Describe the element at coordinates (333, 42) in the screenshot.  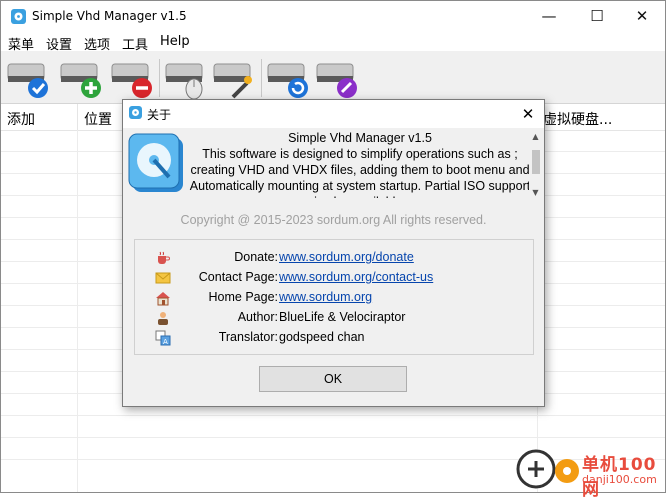
I see `menu-bar: 菜单 设置 选项 工具 Help` at that location.